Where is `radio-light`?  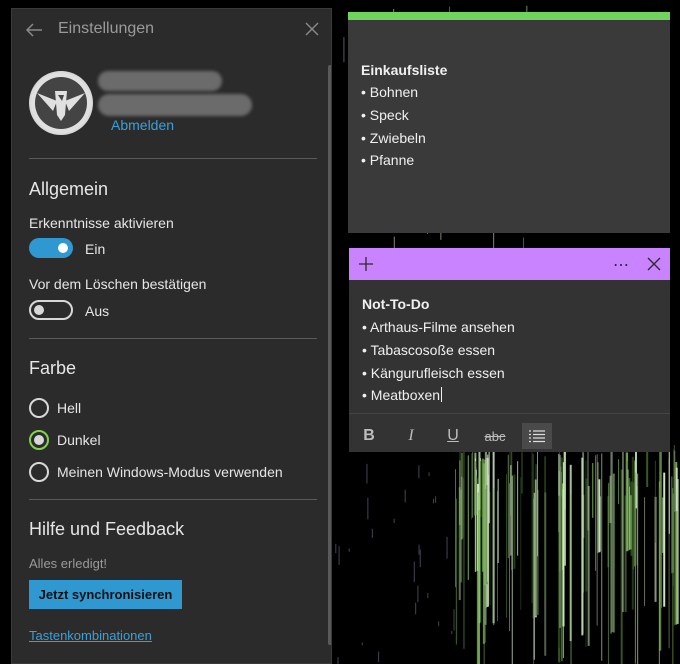 radio-light is located at coordinates (39, 408).